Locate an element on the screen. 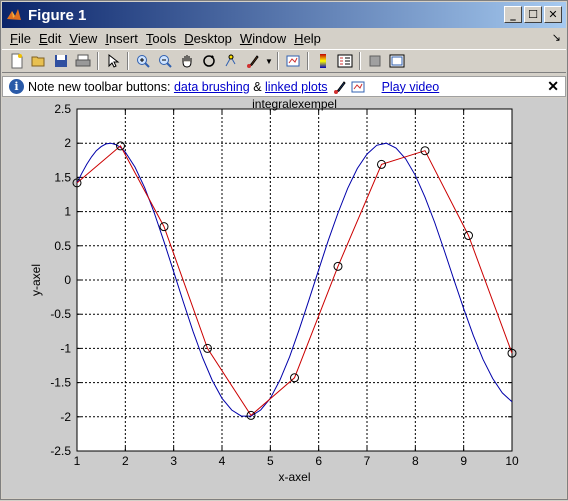 The height and width of the screenshot is (501, 568). y-tick-label: 1.5 is located at coordinates (62, 177).